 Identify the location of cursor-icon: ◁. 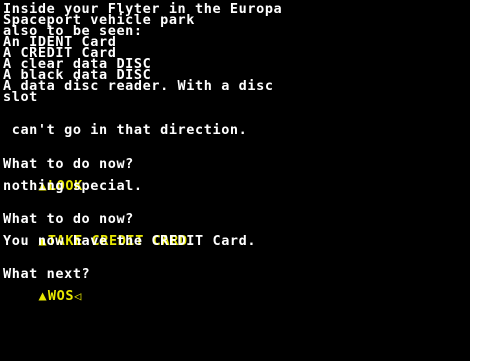
(78, 295).